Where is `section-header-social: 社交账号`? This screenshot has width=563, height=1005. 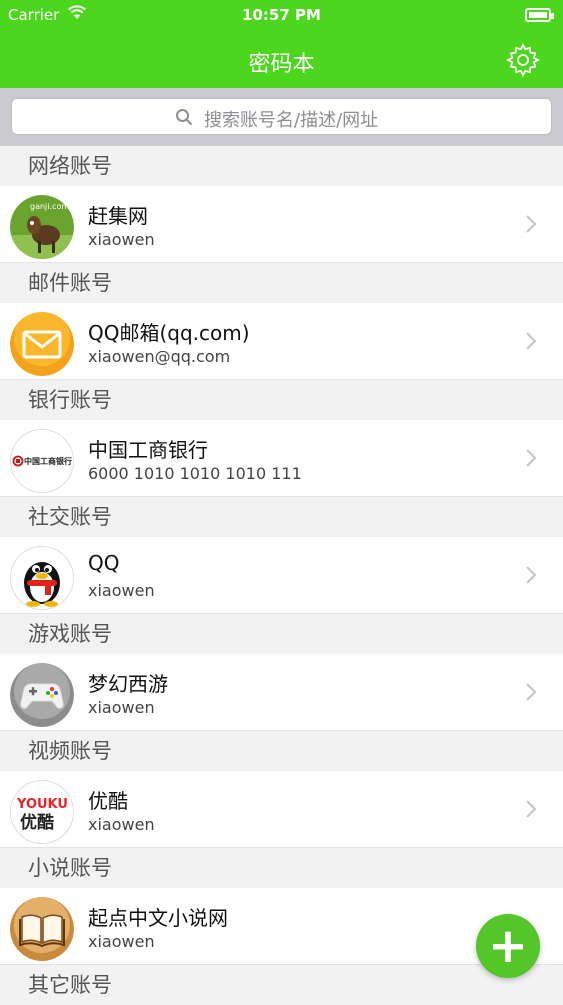 section-header-social: 社交账号 is located at coordinates (281, 517).